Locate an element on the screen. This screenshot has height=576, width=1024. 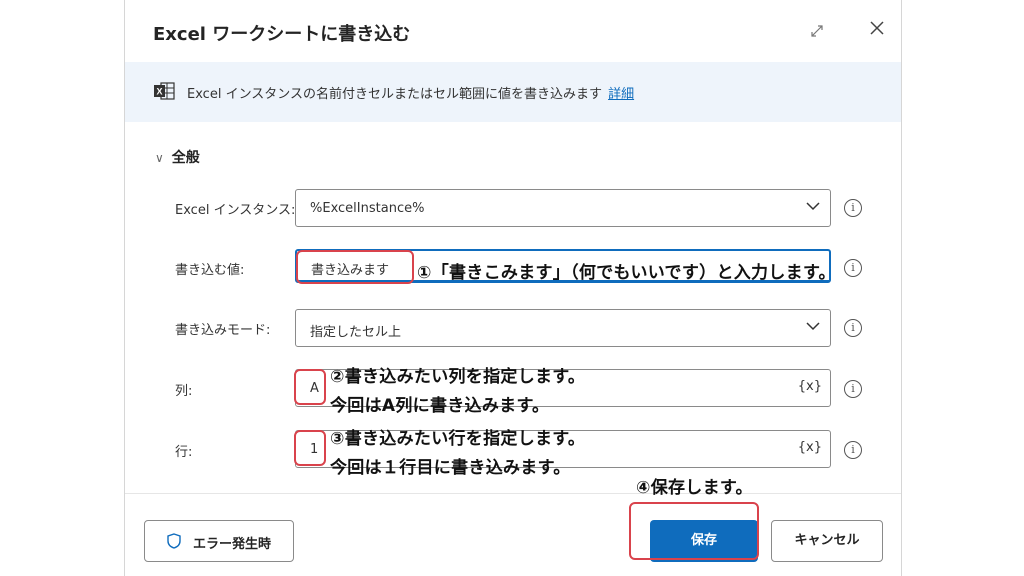
details-link: 詳細 is located at coordinates (621, 94).